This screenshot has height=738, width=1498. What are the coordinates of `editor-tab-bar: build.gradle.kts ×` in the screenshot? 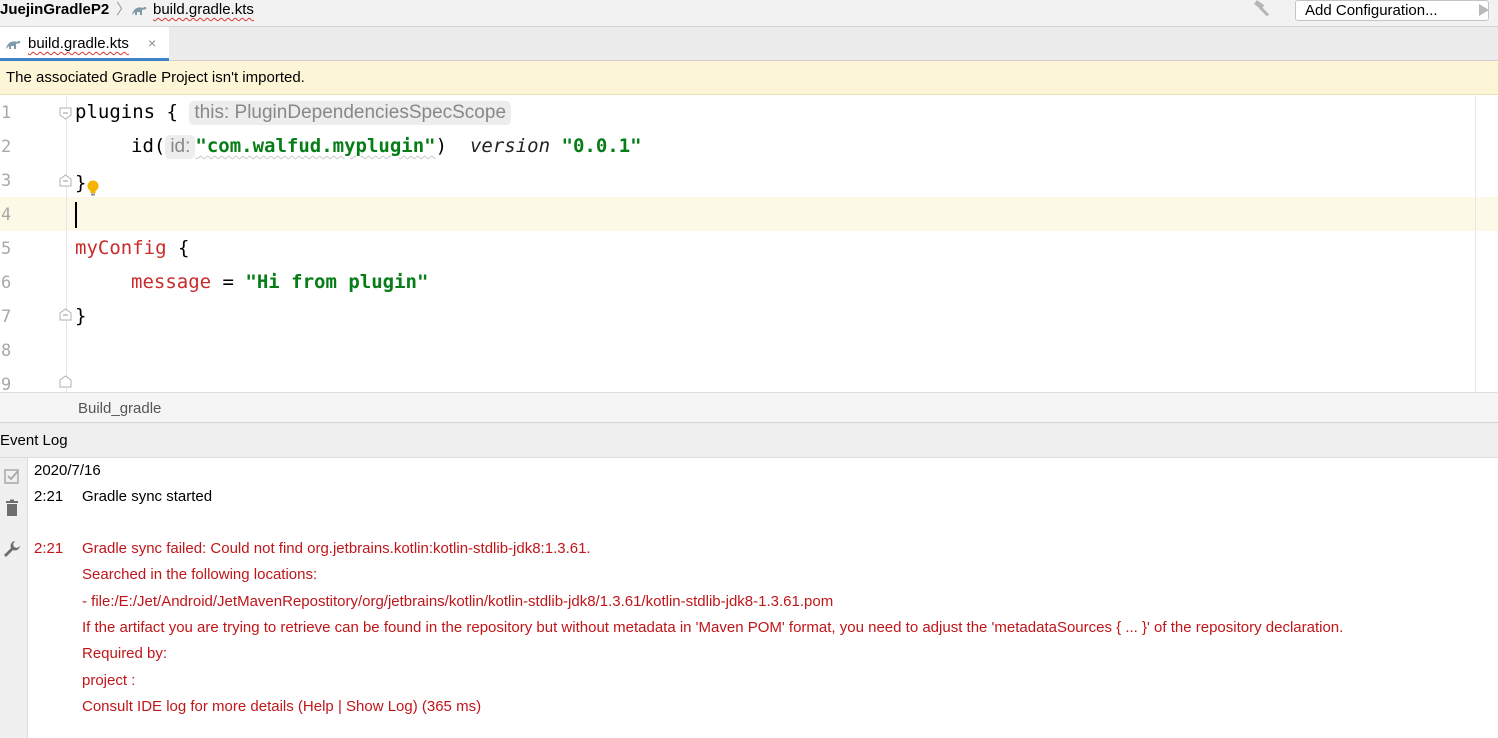 It's located at (749, 44).